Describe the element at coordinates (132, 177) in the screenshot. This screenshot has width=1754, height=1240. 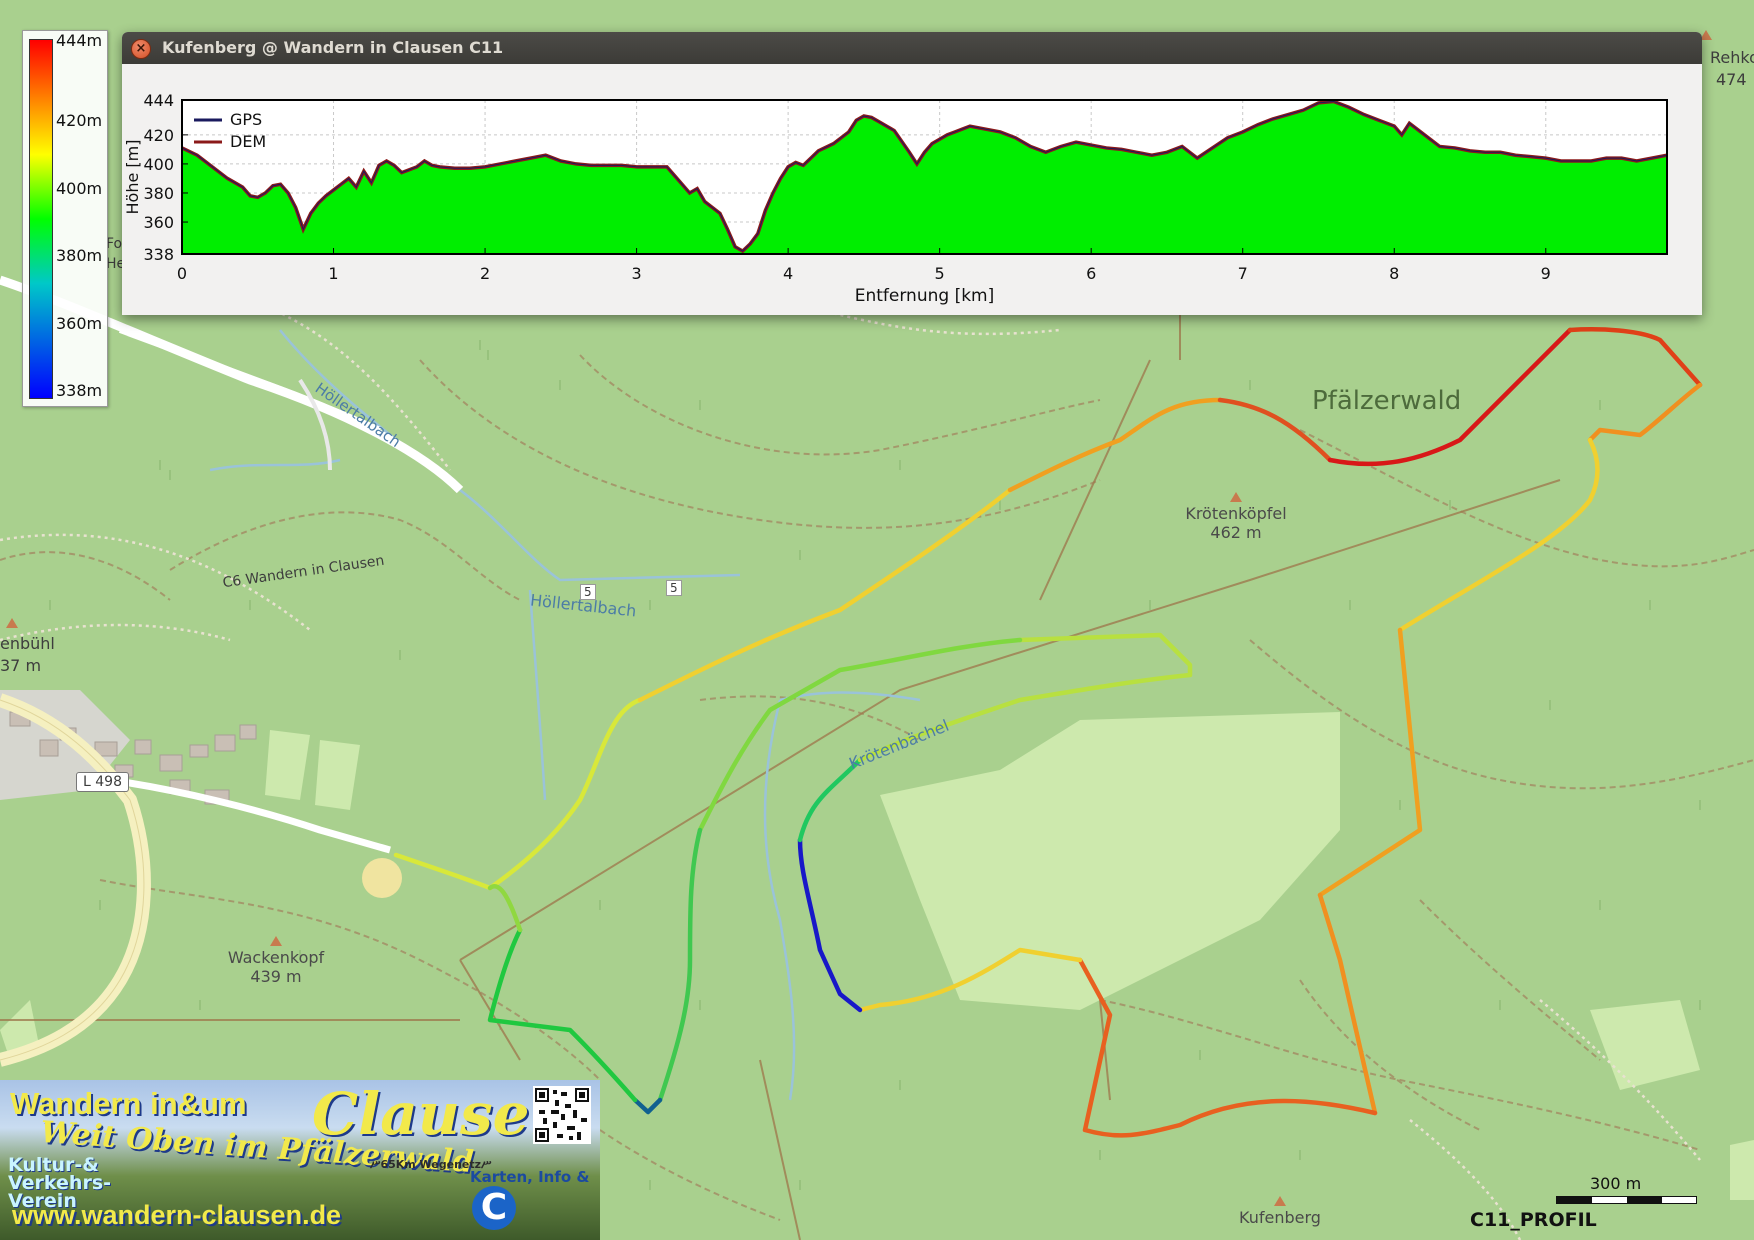
I see `y-axis-label: Höhe [m]` at that location.